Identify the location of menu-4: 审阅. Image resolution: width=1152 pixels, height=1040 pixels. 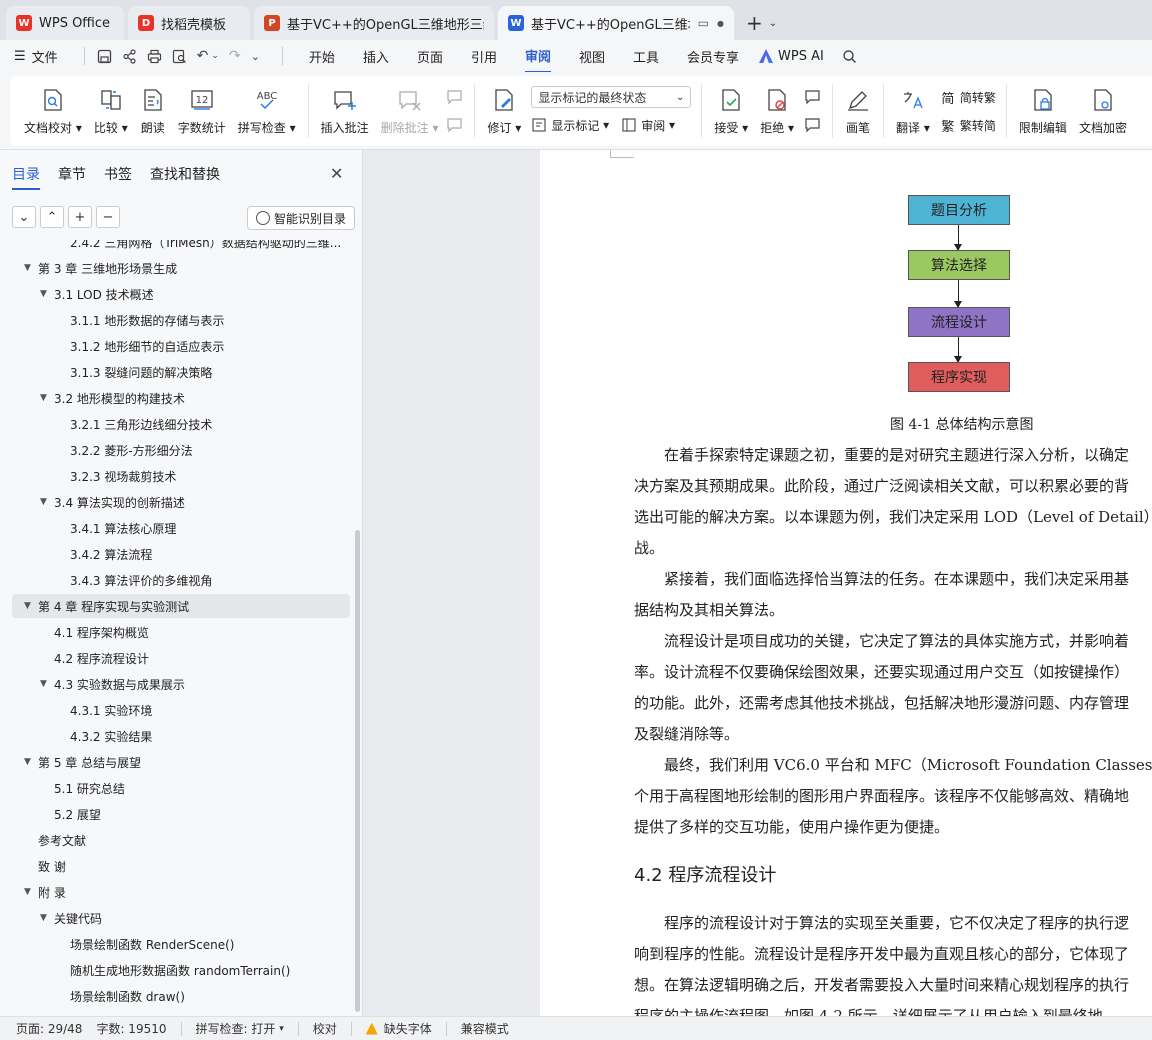
(537, 56).